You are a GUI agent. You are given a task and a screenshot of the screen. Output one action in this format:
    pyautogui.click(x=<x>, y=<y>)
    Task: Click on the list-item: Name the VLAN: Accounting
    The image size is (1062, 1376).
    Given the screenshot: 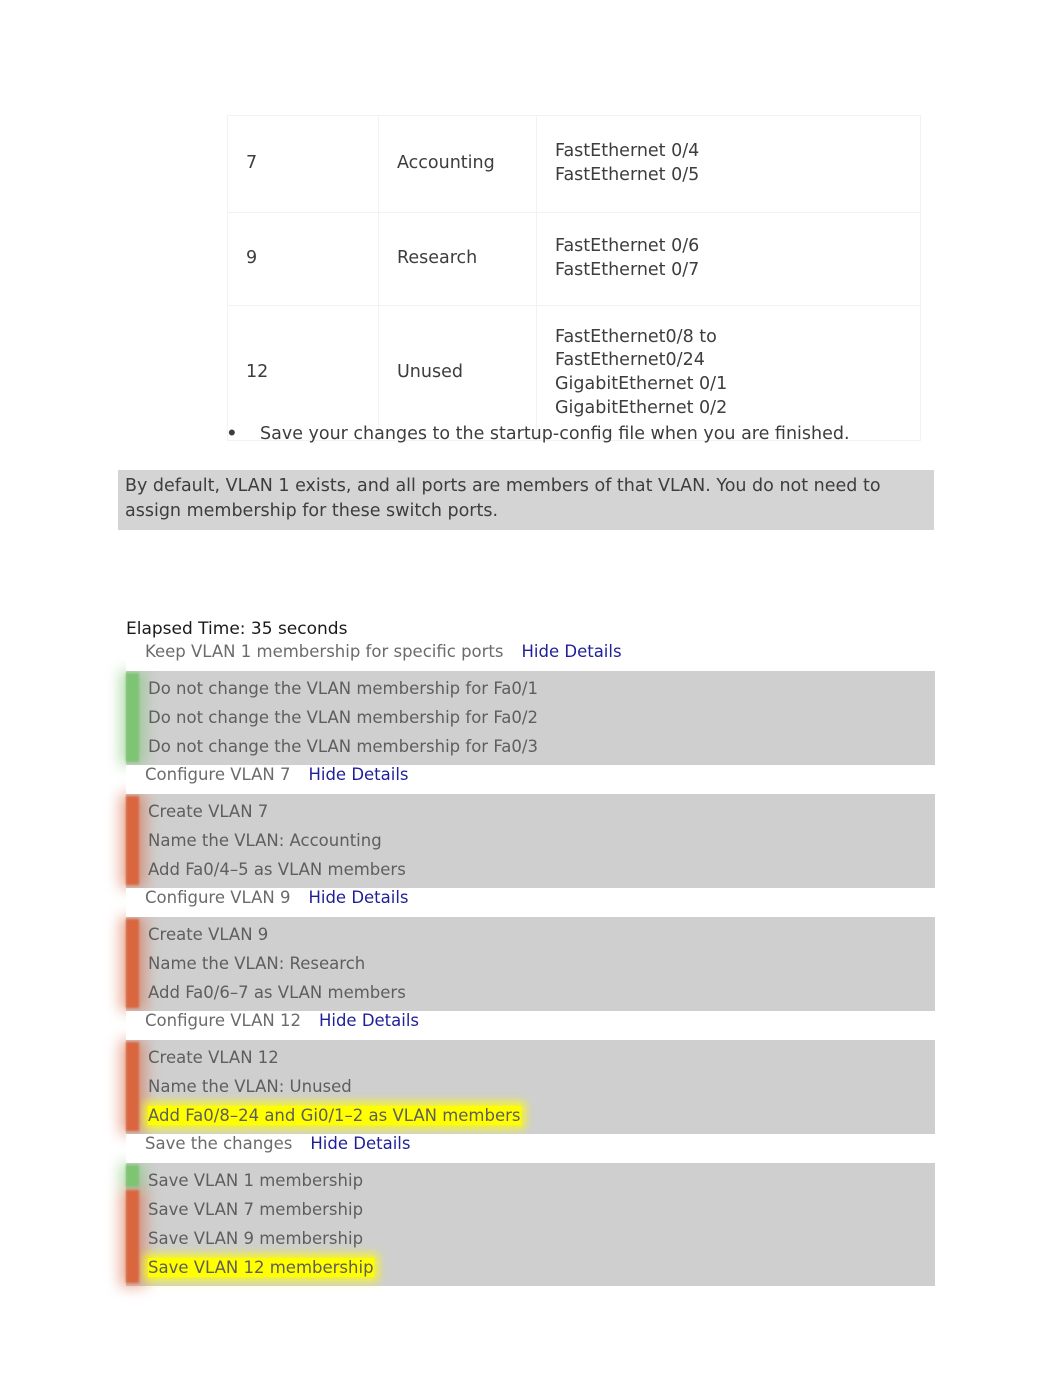 What is the action you would take?
    pyautogui.click(x=530, y=840)
    